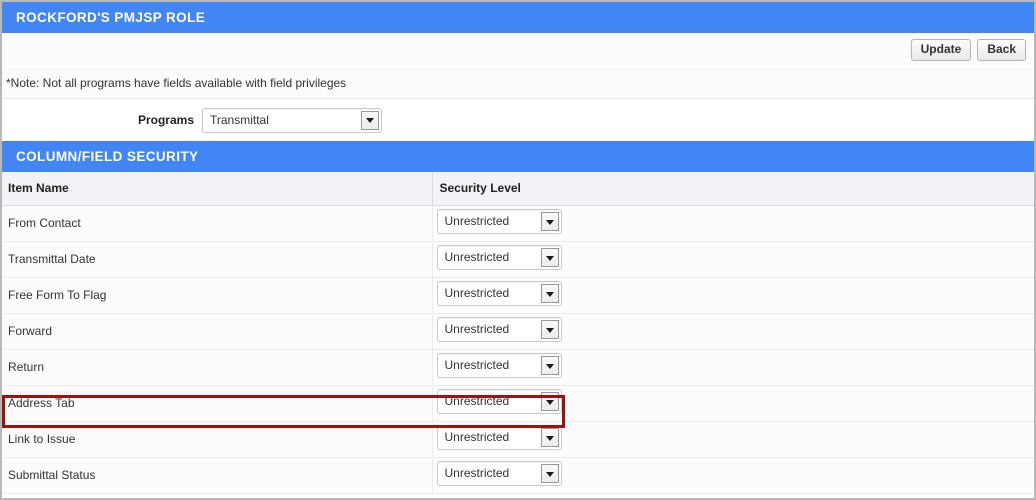 The width and height of the screenshot is (1036, 500). What do you see at coordinates (217, 223) in the screenshot?
I see `cell-item-name: From Contact` at bounding box center [217, 223].